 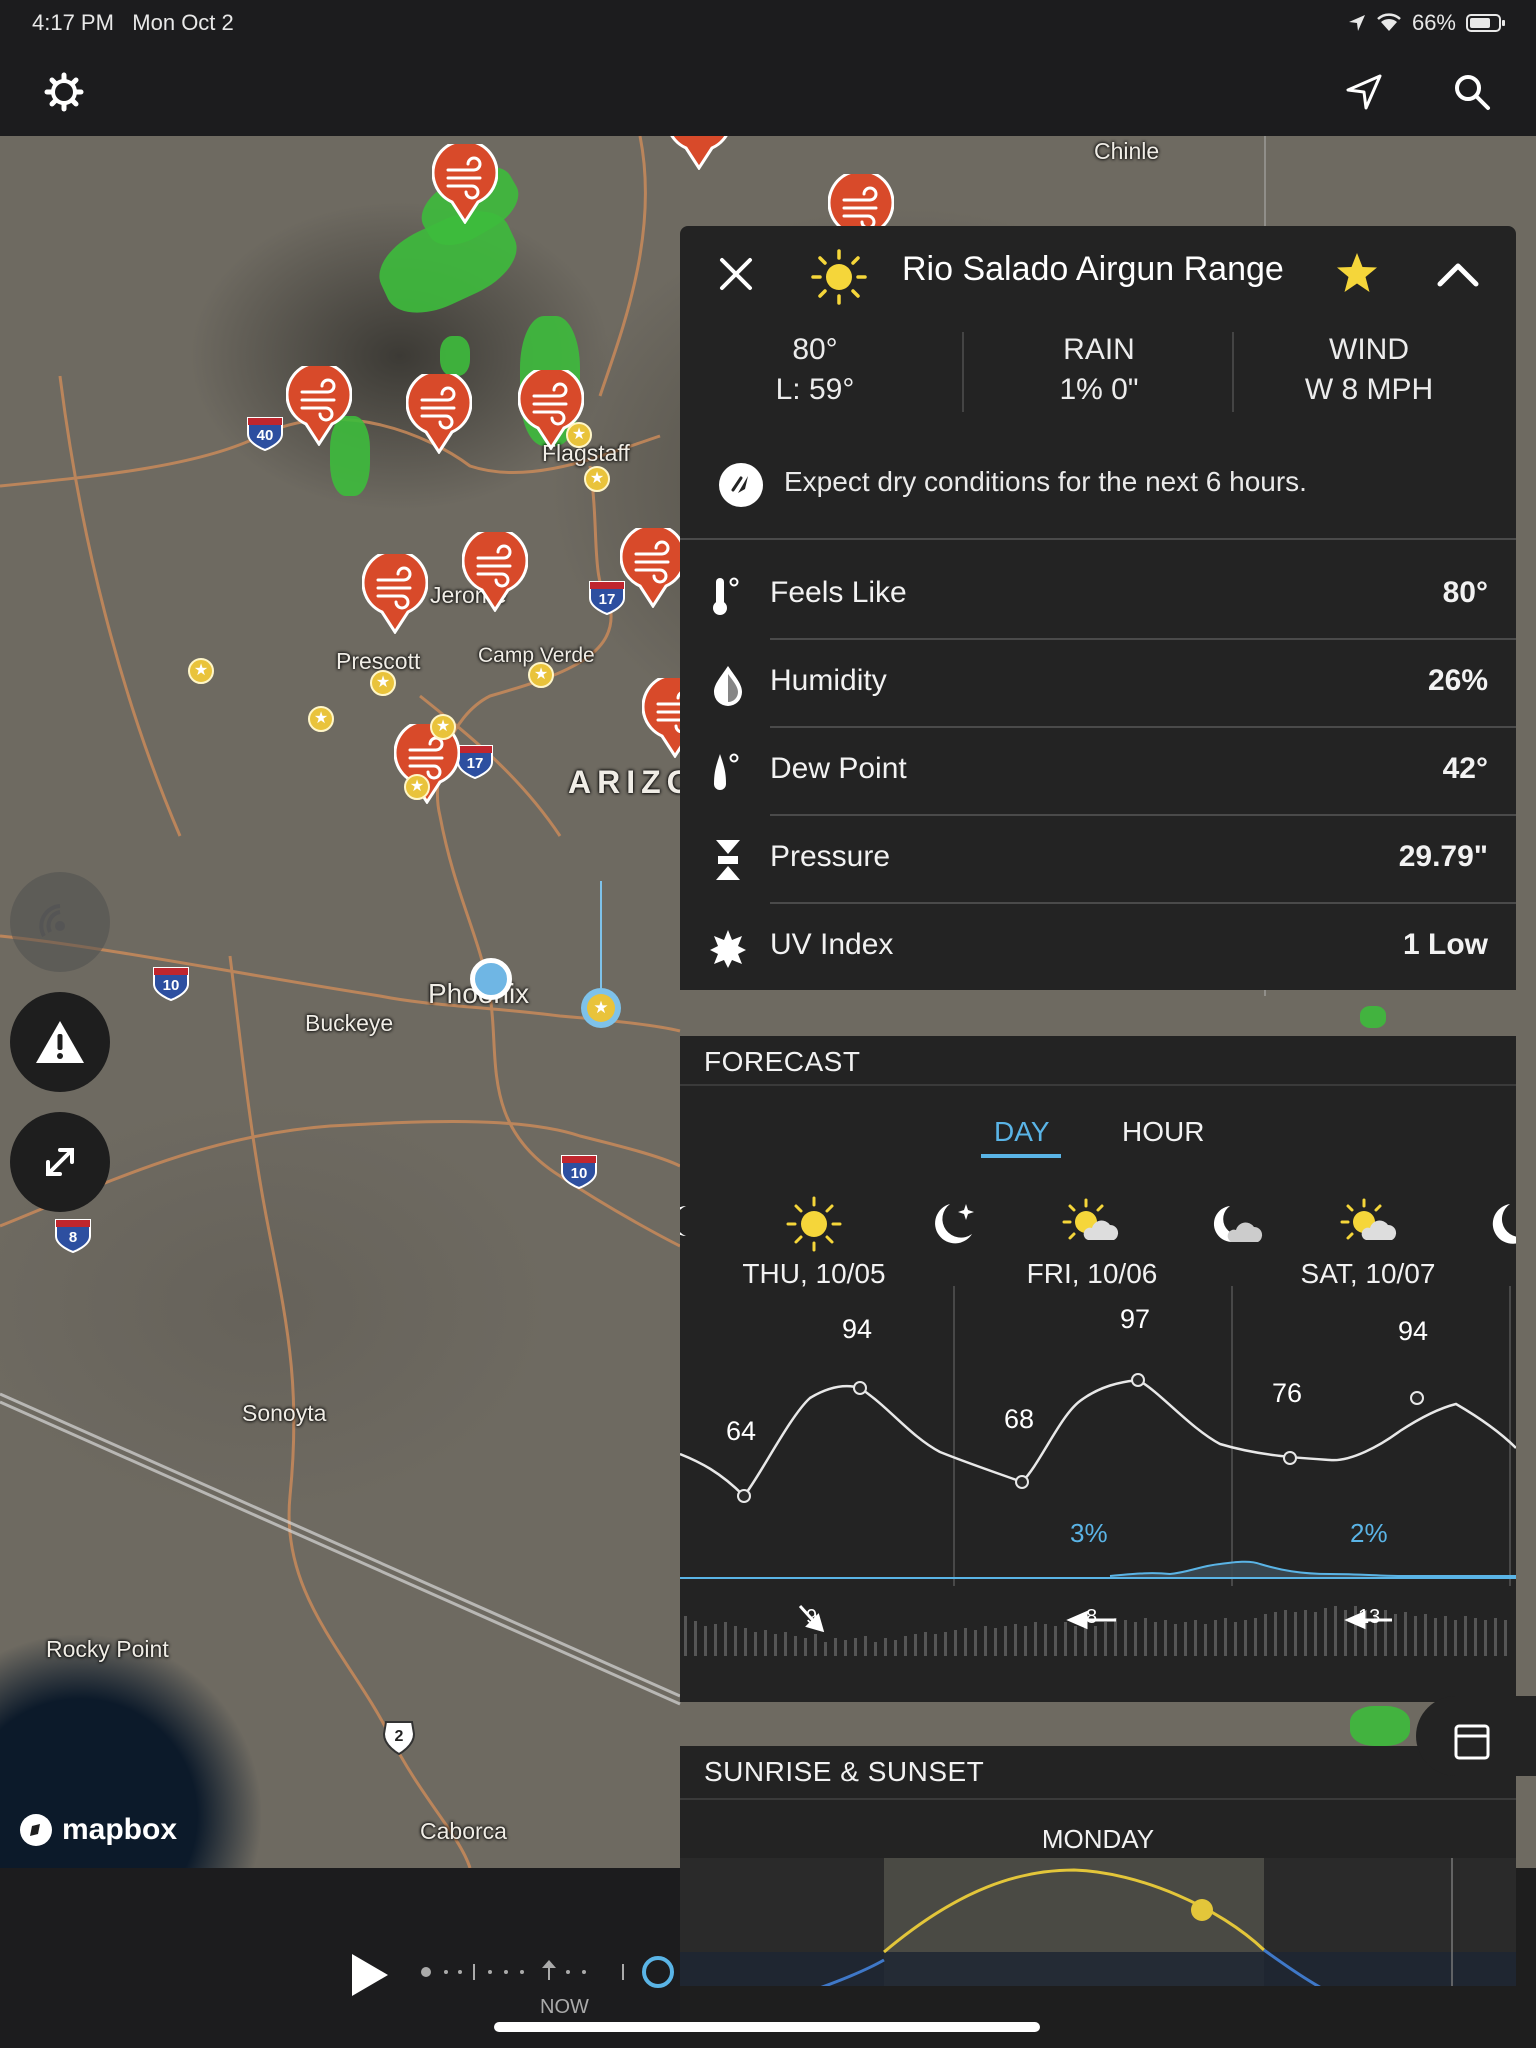 I want to click on highway-shield-8: 8, so click(x=73, y=1236).